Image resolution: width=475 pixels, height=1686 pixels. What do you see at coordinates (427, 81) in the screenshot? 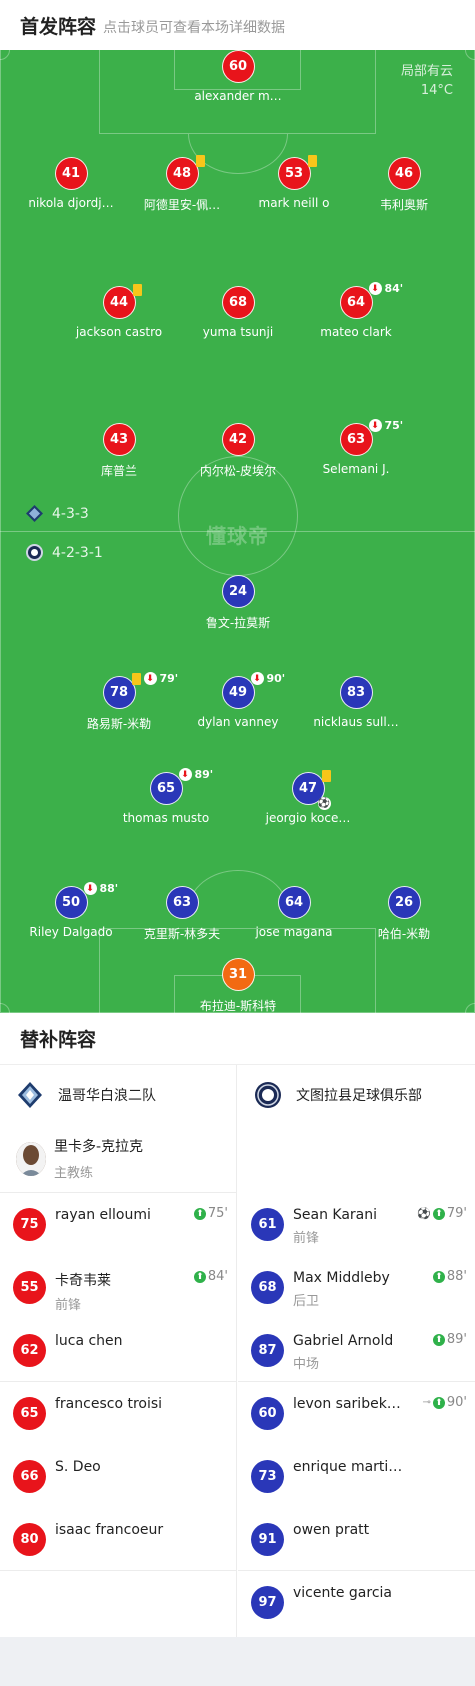
I see `weather-info: 局部有云 14°C` at bounding box center [427, 81].